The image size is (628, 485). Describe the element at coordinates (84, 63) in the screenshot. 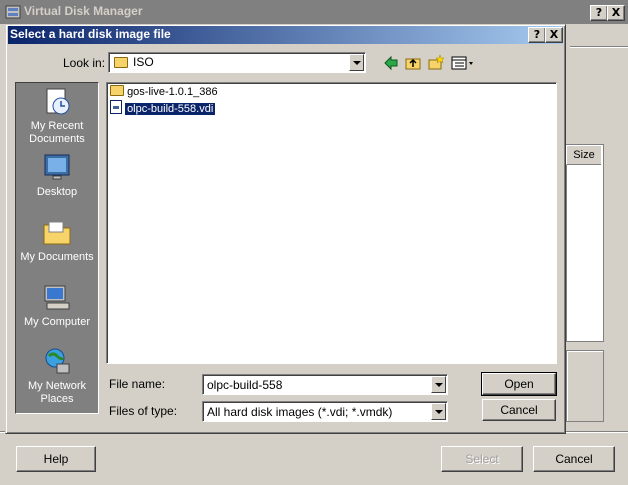

I see `look-in-label: Look in:` at that location.